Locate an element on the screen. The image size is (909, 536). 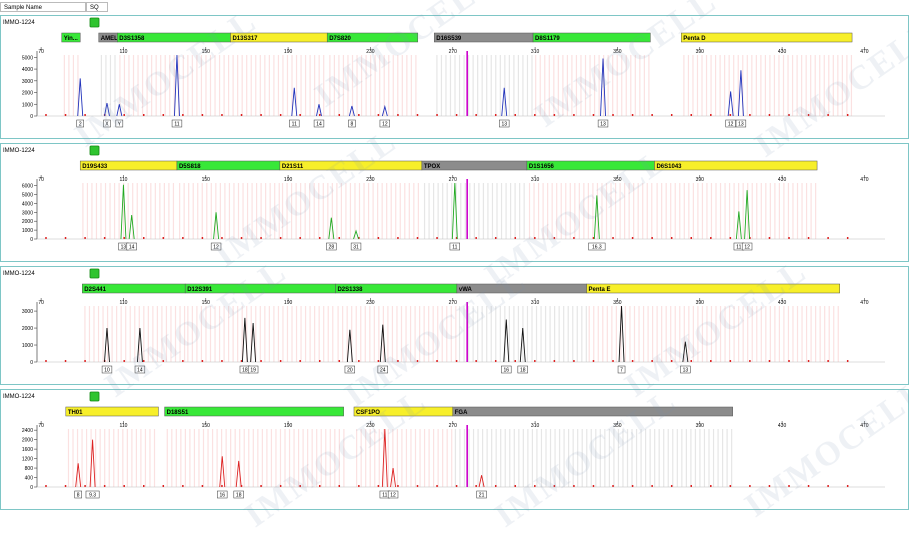
locus-label: D5S818 is located at coordinates (190, 167).